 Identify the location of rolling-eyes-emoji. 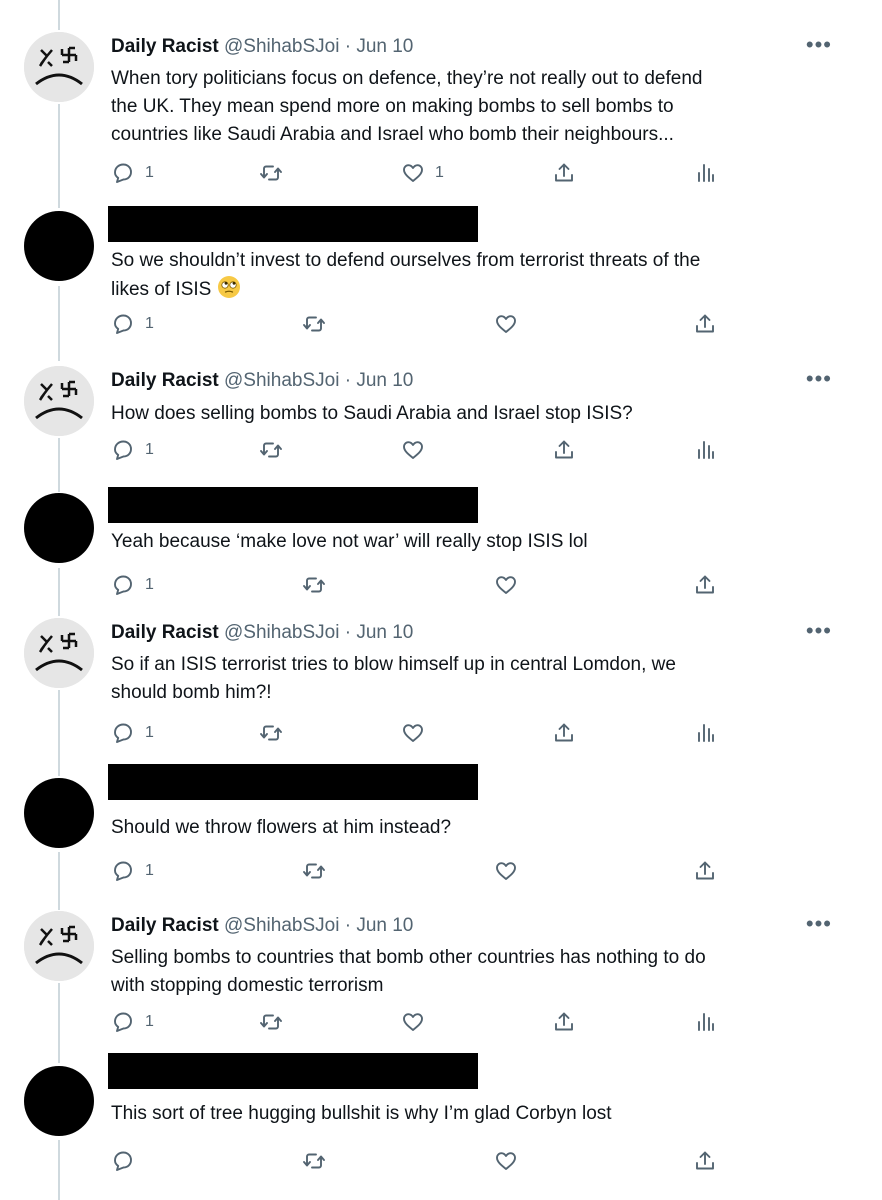
(228, 287).